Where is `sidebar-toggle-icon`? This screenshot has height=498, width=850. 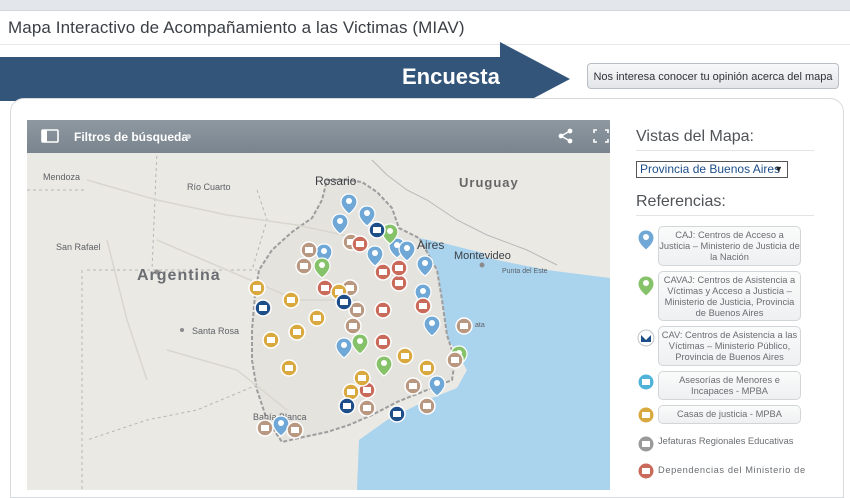 sidebar-toggle-icon is located at coordinates (50, 136).